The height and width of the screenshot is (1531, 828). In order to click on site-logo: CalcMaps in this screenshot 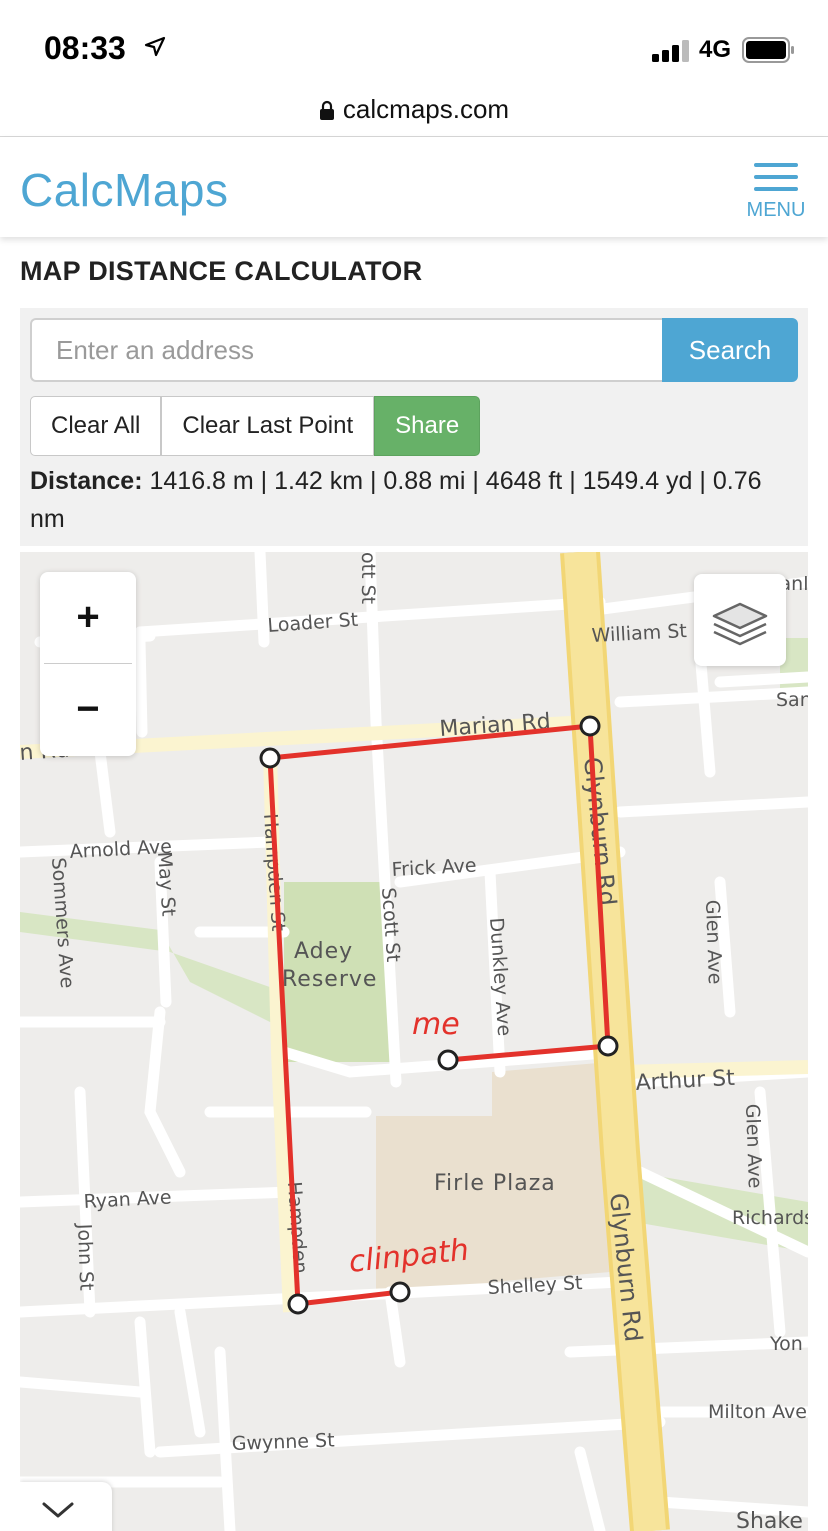, I will do `click(124, 190)`.